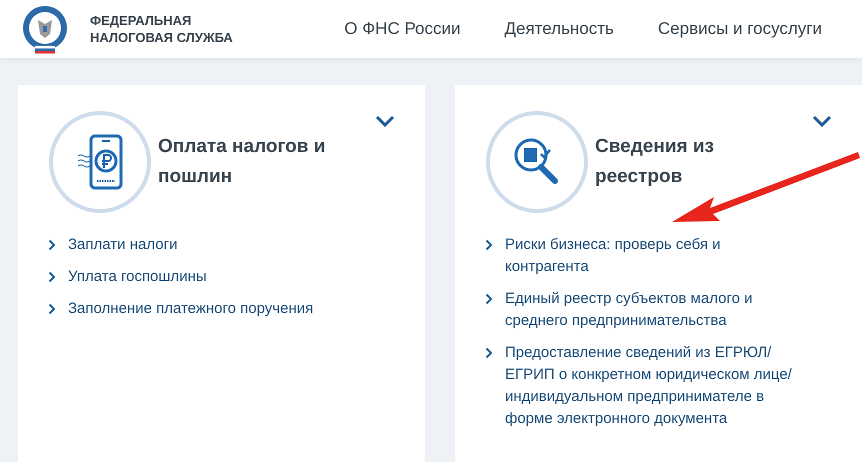  I want to click on service-link: Единый реестр субъектов малого и среднего предпринимательства, so click(650, 310).